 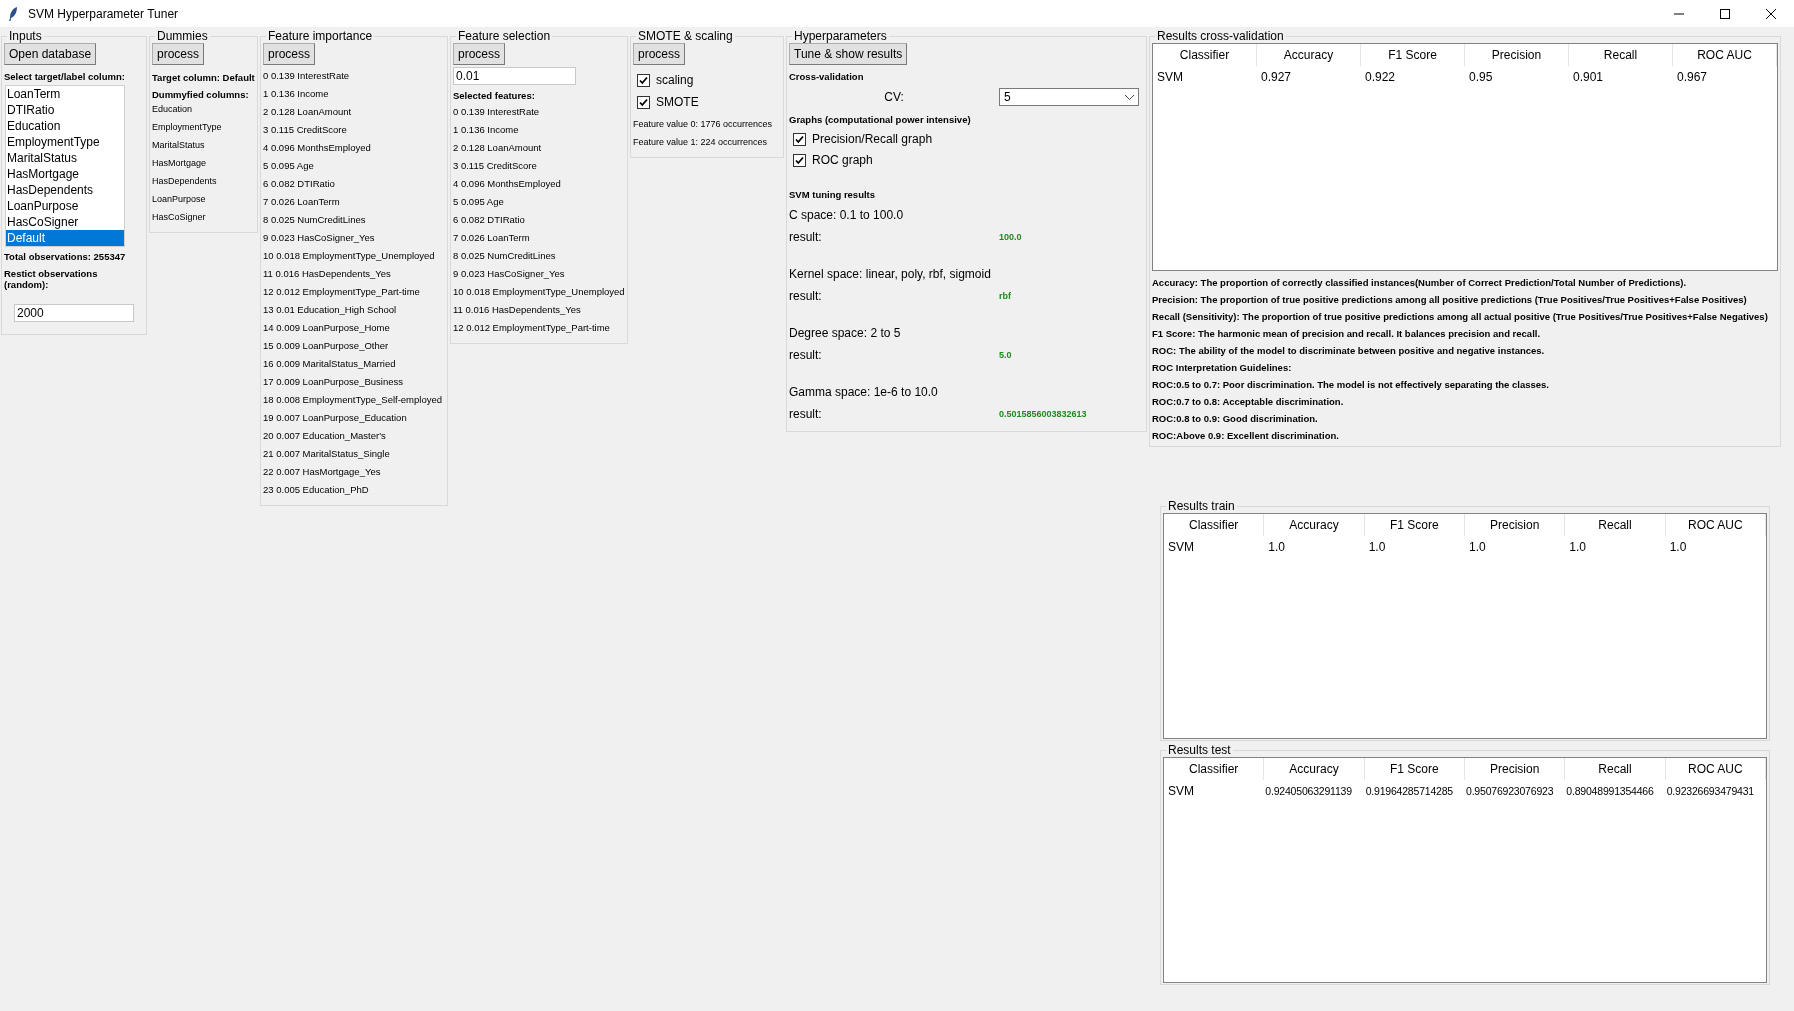 What do you see at coordinates (335, 418) in the screenshot?
I see `feature-item: 19 0.007 LoanPurpose_Education` at bounding box center [335, 418].